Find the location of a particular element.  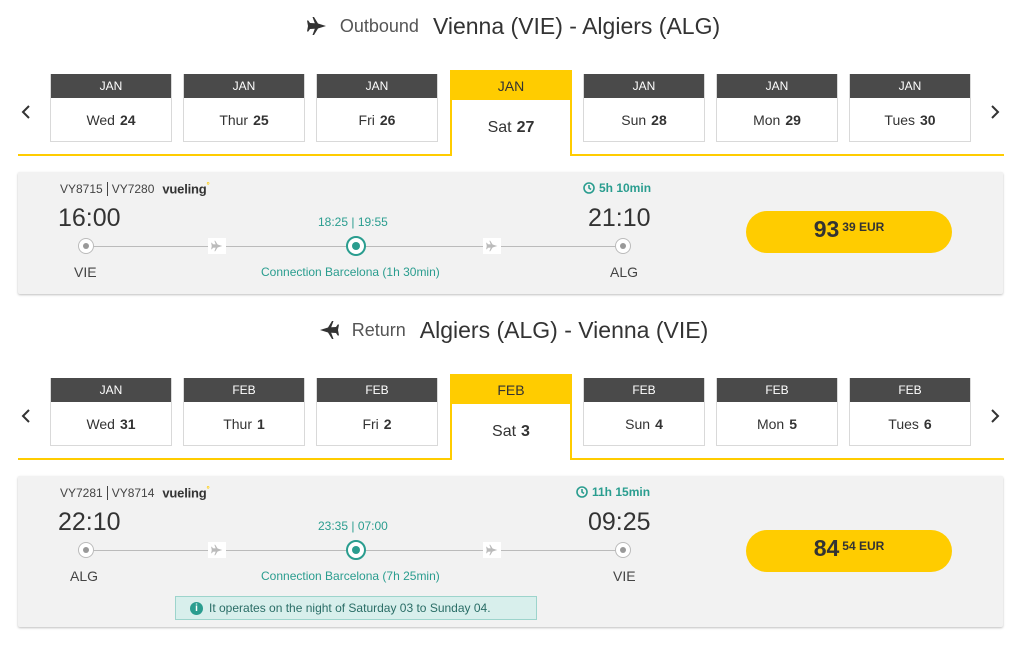

price-decimal: 39 EUR is located at coordinates (863, 227).